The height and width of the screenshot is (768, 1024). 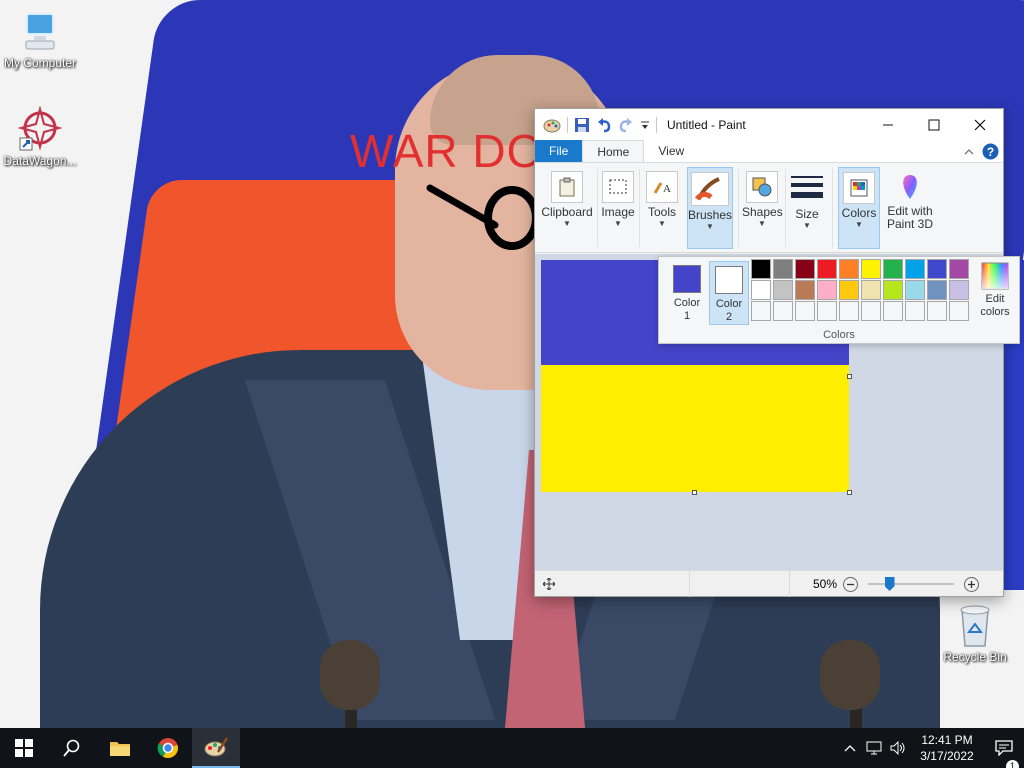 I want to click on status-bar: 50%, so click(x=769, y=583).